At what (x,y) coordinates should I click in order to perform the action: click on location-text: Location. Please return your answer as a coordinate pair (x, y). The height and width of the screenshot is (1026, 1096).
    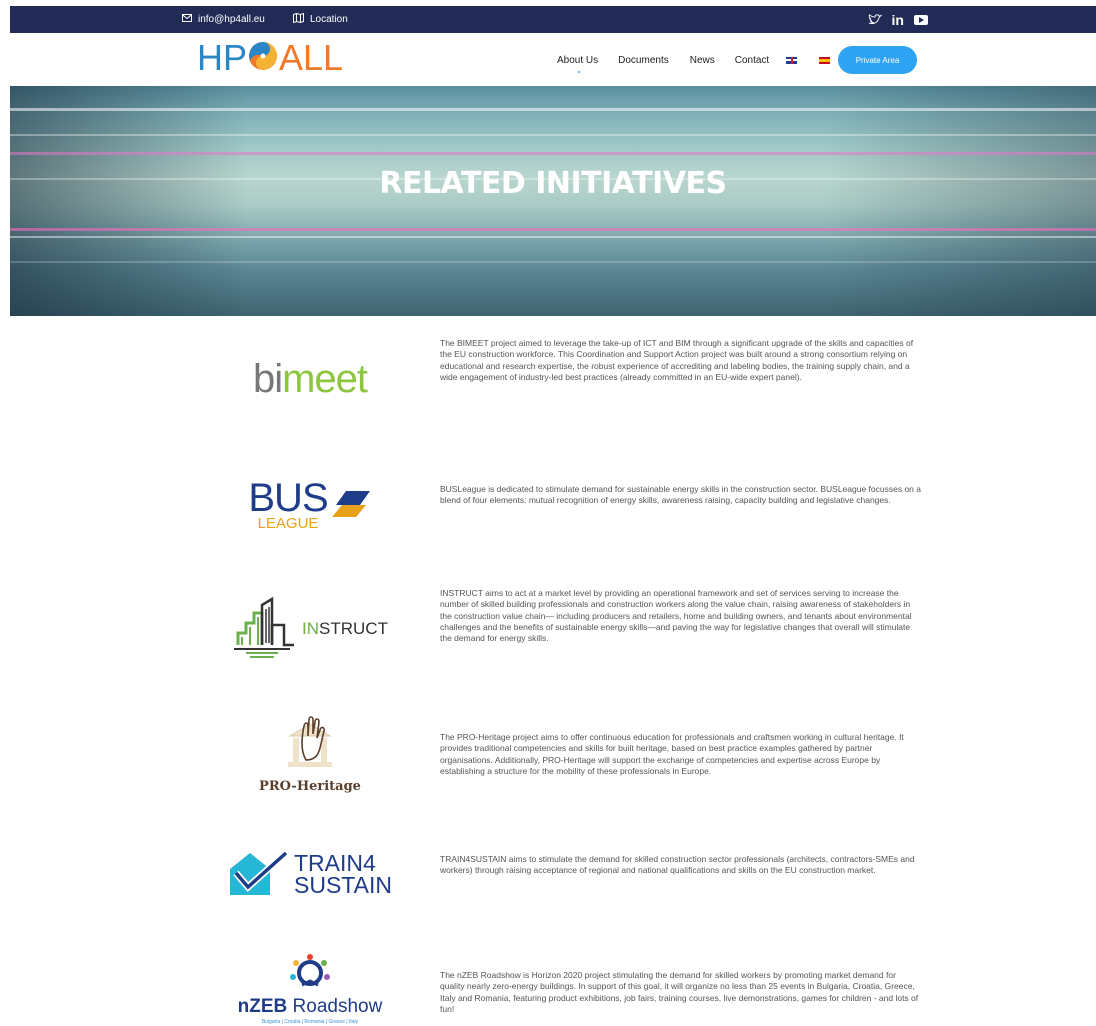
    Looking at the image, I should click on (329, 19).